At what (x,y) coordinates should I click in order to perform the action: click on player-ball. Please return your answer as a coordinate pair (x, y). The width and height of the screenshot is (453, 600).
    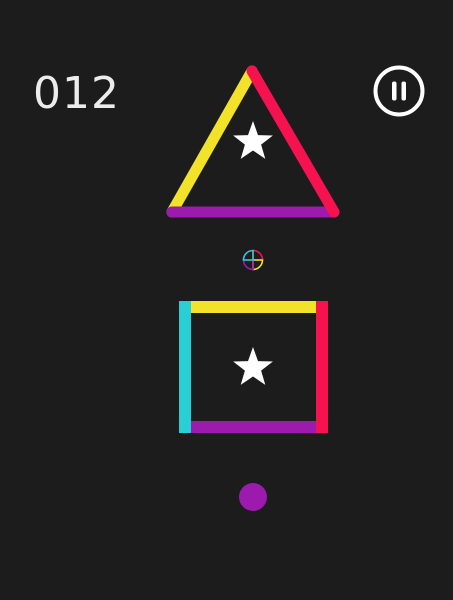
    Looking at the image, I should click on (253, 497).